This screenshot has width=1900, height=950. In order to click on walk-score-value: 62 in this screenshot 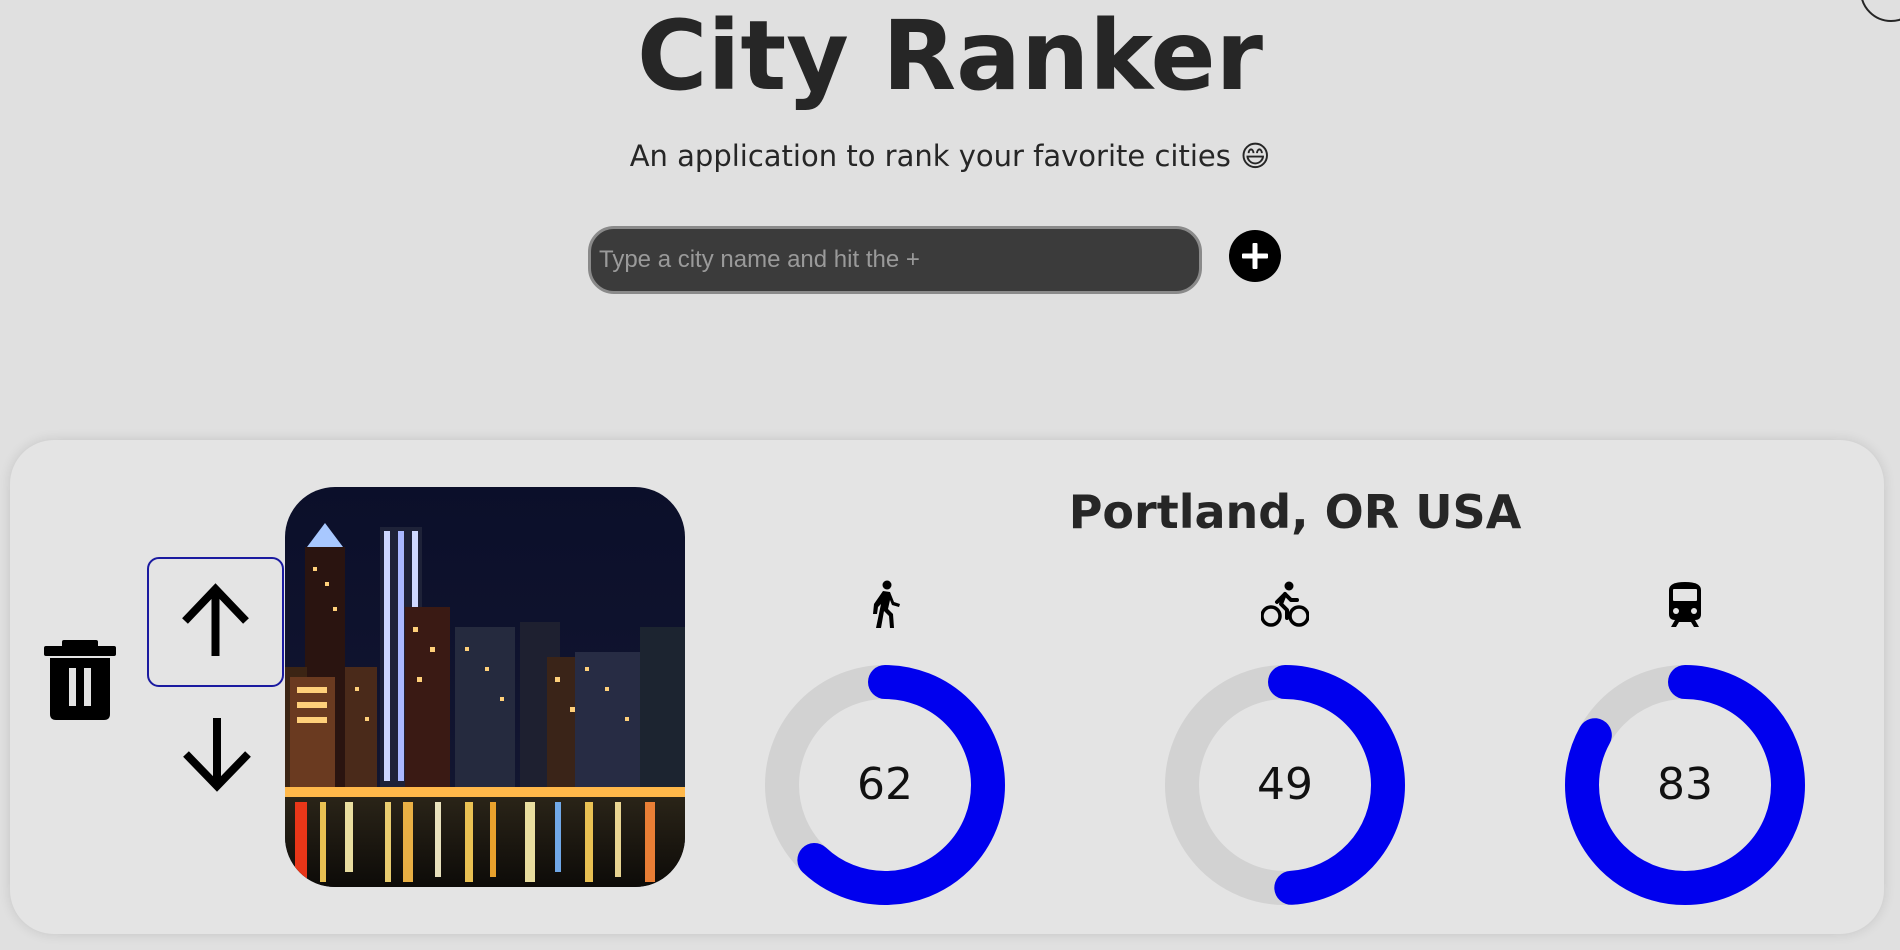, I will do `click(885, 784)`.